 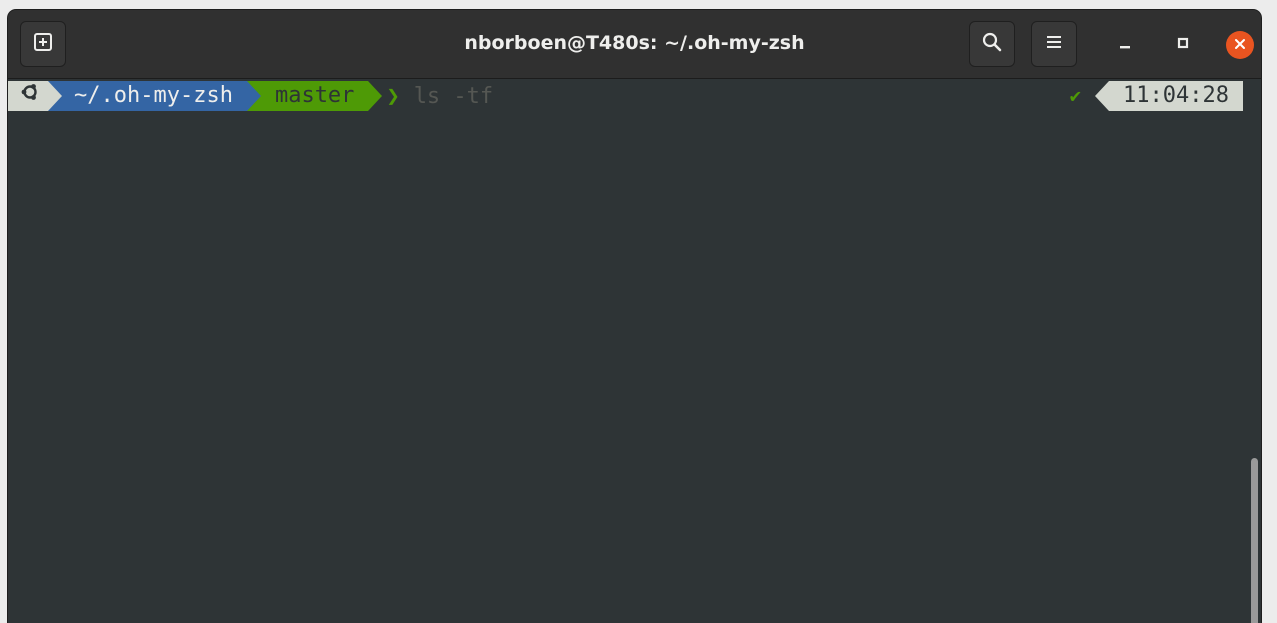 I want to click on headerbar: nborboen@T480s: ~/.oh-my-zsh, so click(x=634, y=44).